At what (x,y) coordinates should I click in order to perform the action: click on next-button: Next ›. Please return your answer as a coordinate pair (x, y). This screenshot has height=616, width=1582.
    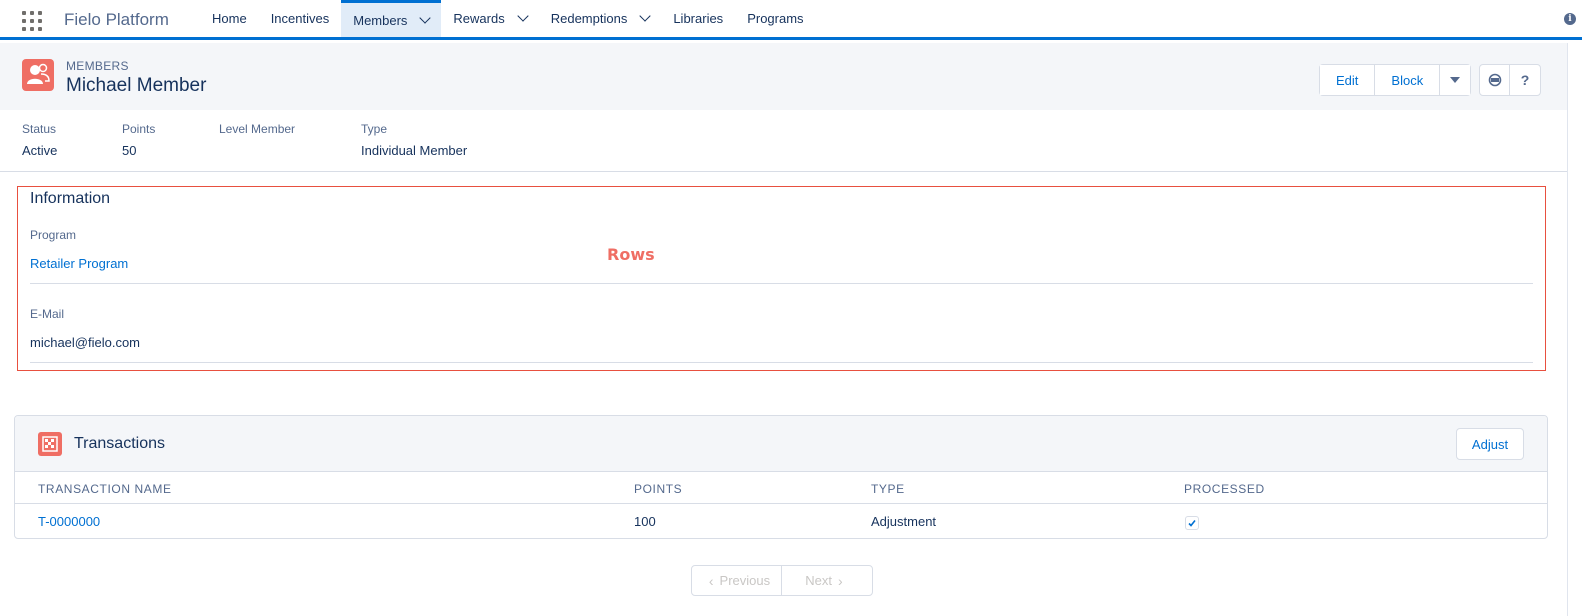
    Looking at the image, I should click on (827, 580).